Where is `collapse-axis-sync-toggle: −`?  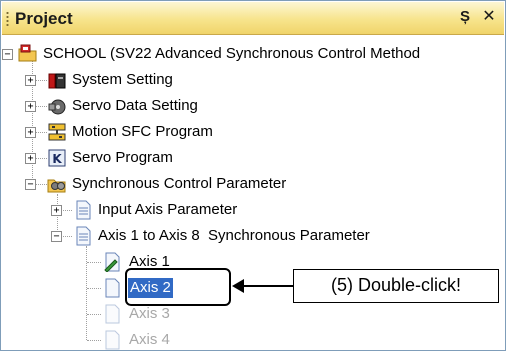
collapse-axis-sync-toggle: − is located at coordinates (56, 236).